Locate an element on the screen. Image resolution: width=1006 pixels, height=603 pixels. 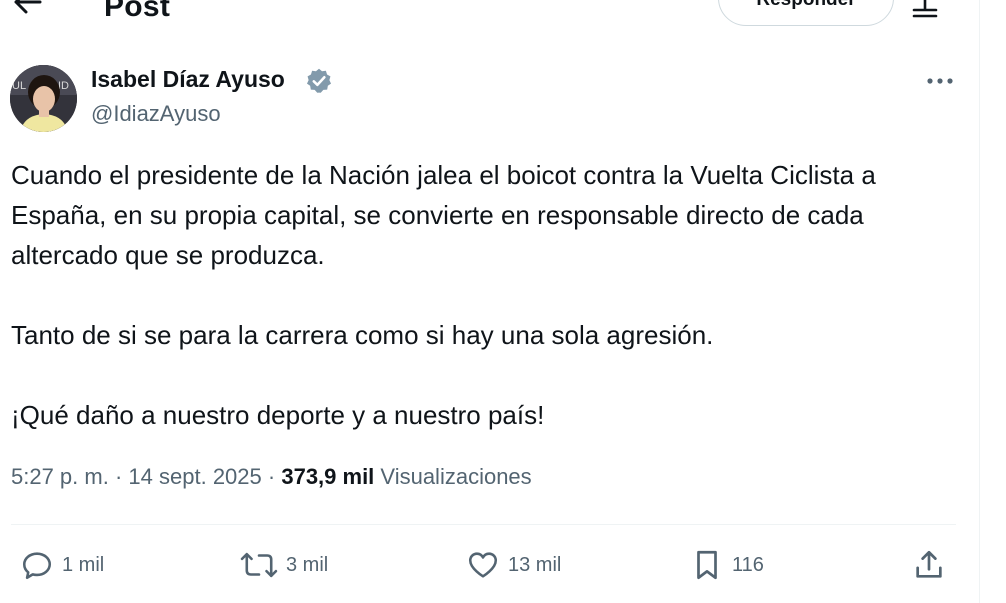
more-options-icon is located at coordinates (940, 81).